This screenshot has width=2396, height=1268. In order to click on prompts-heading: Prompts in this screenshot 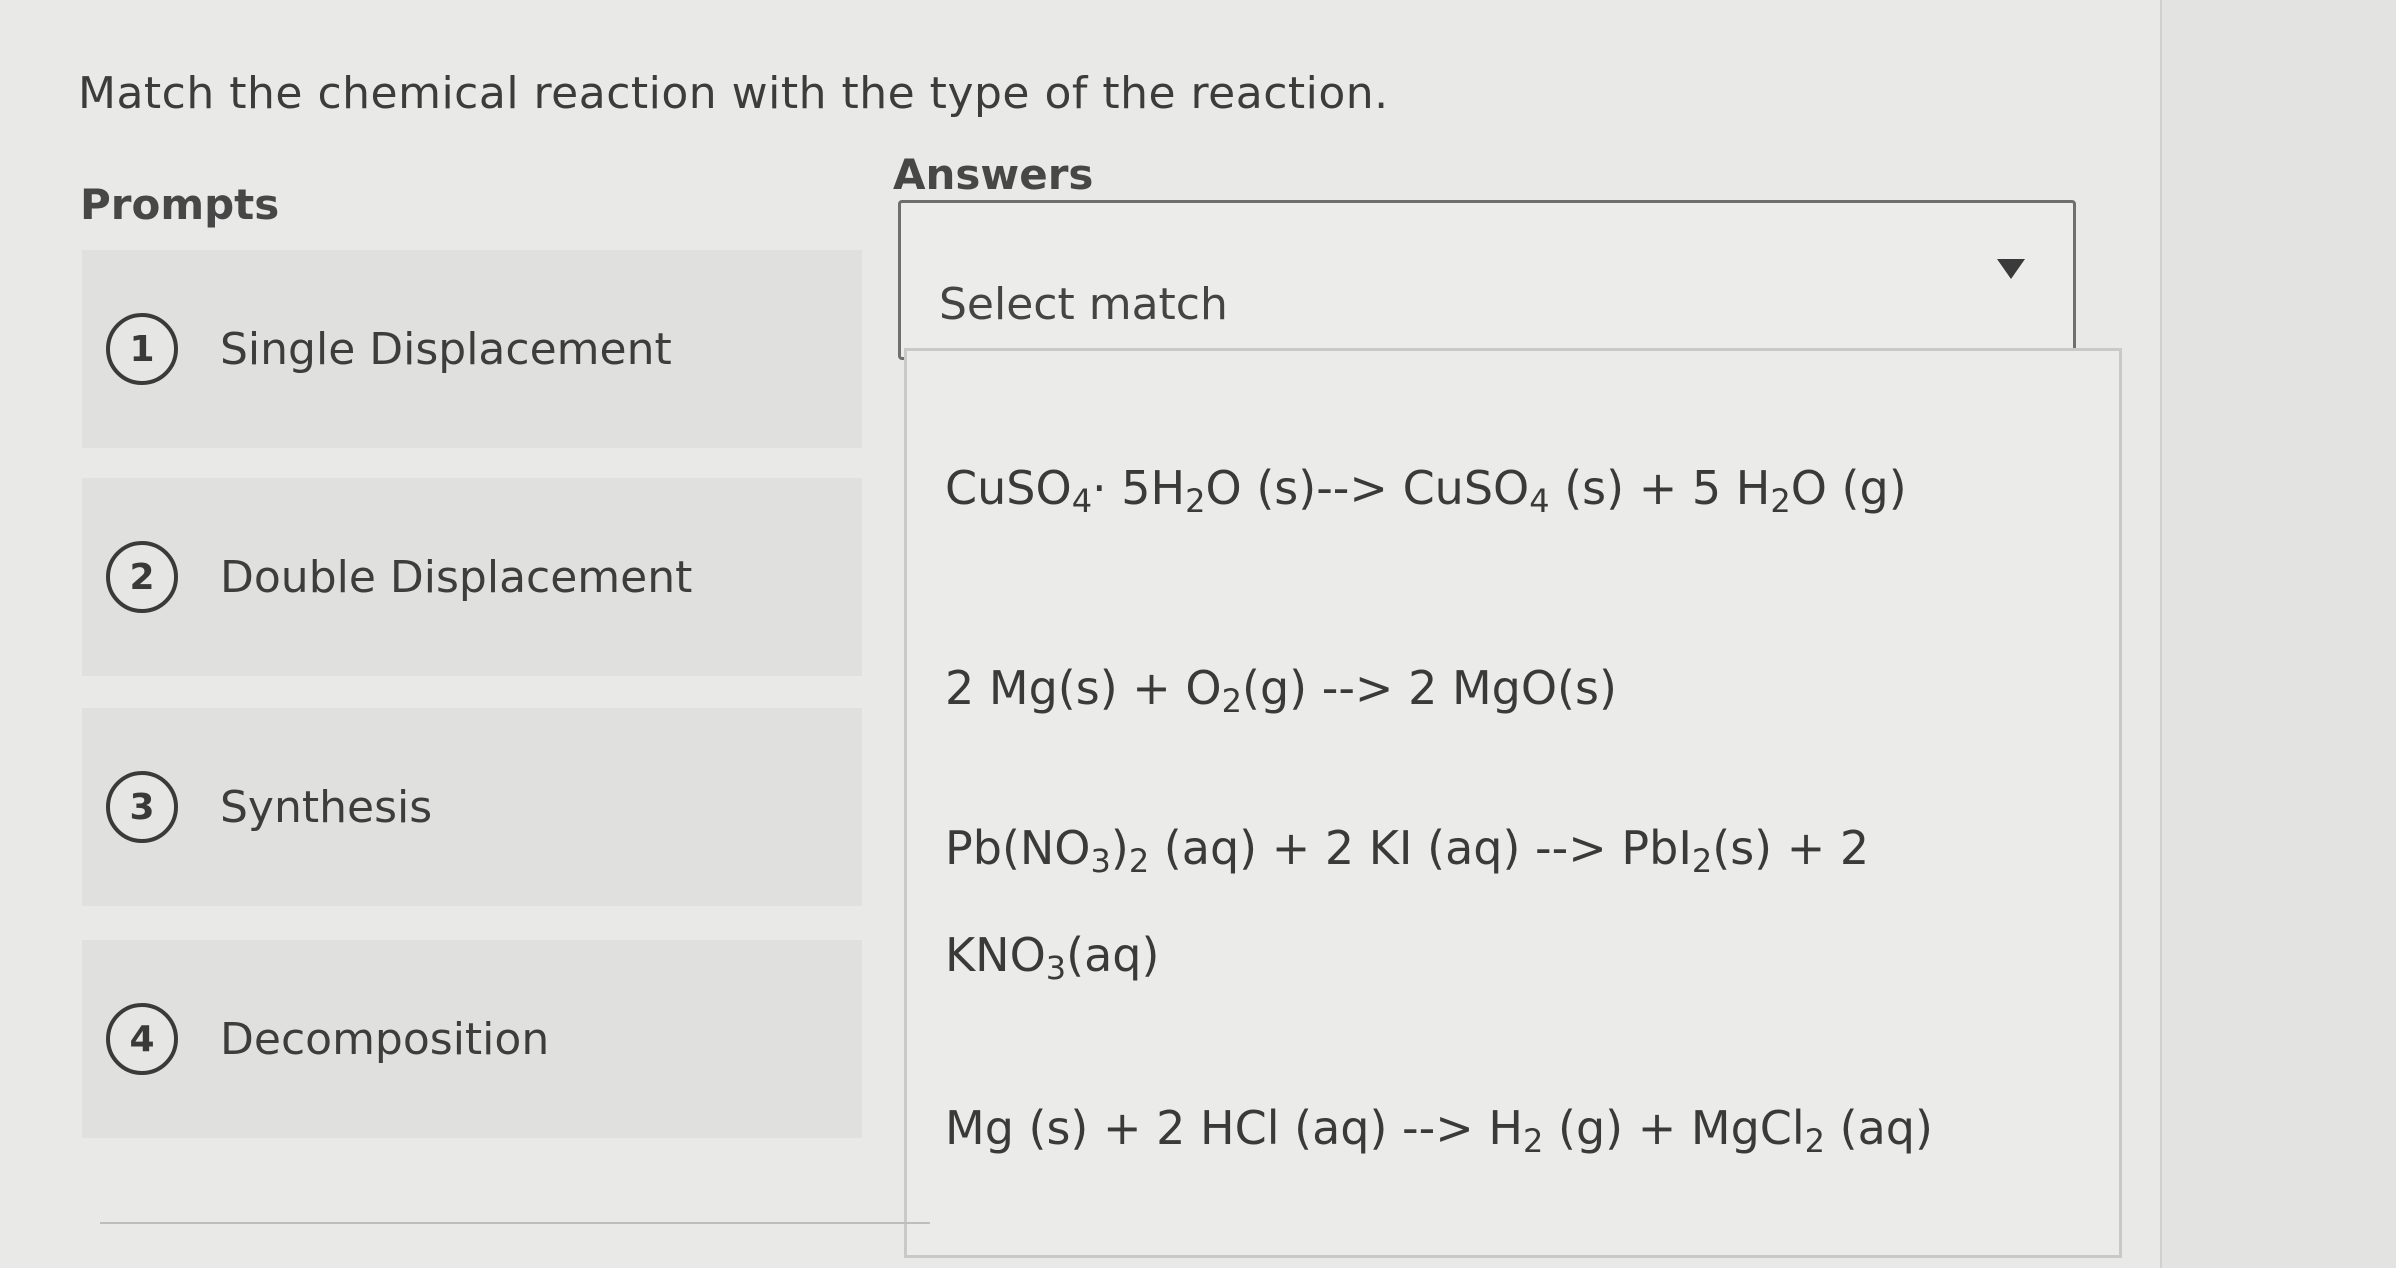, I will do `click(180, 204)`.